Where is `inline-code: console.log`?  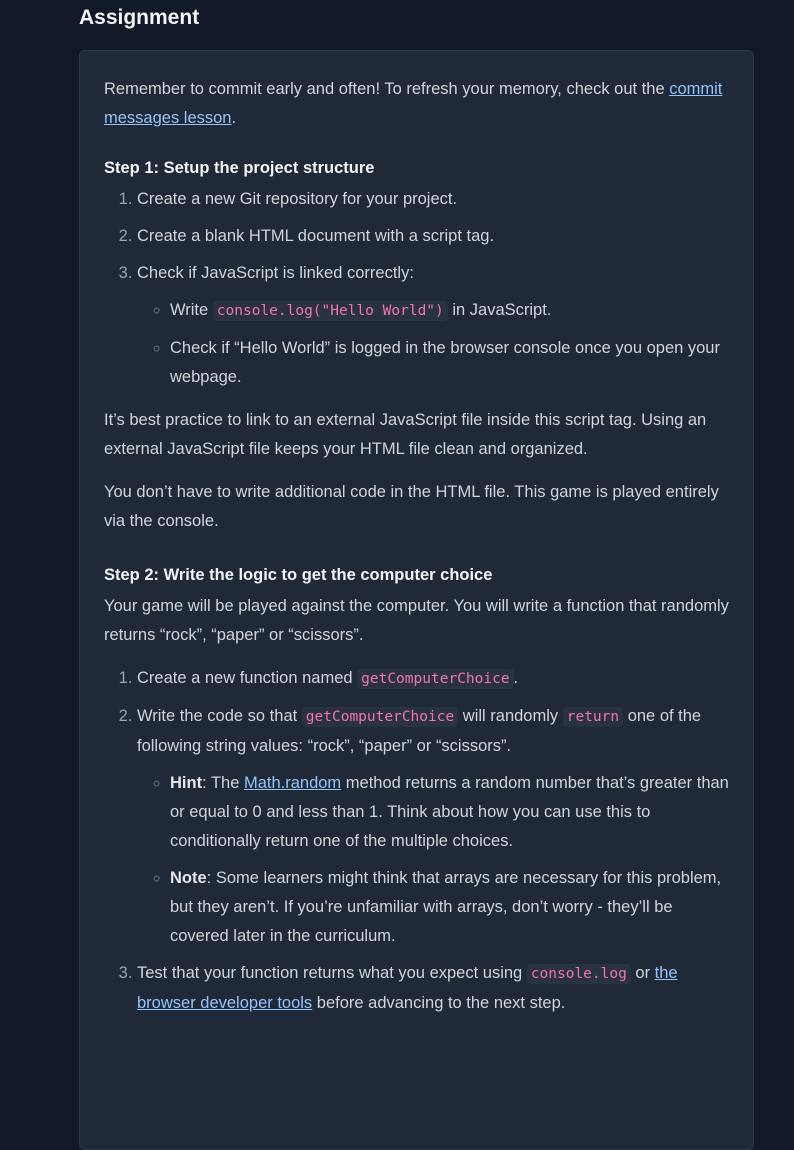
inline-code: console.log is located at coordinates (578, 974).